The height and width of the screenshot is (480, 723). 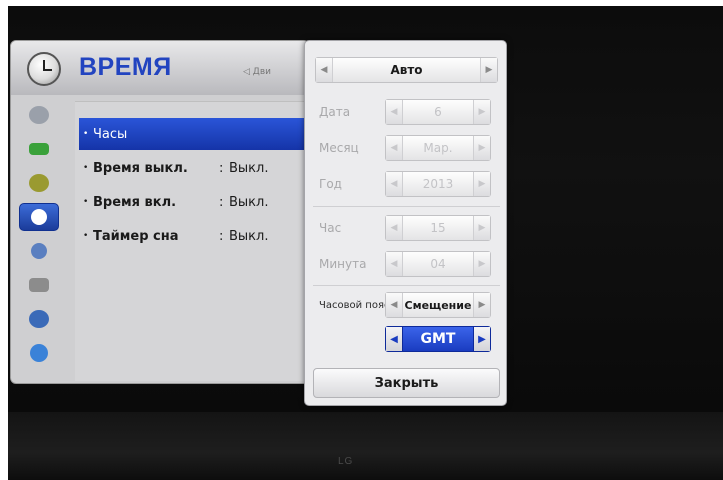 I want to click on year-label: Год, so click(x=330, y=184).